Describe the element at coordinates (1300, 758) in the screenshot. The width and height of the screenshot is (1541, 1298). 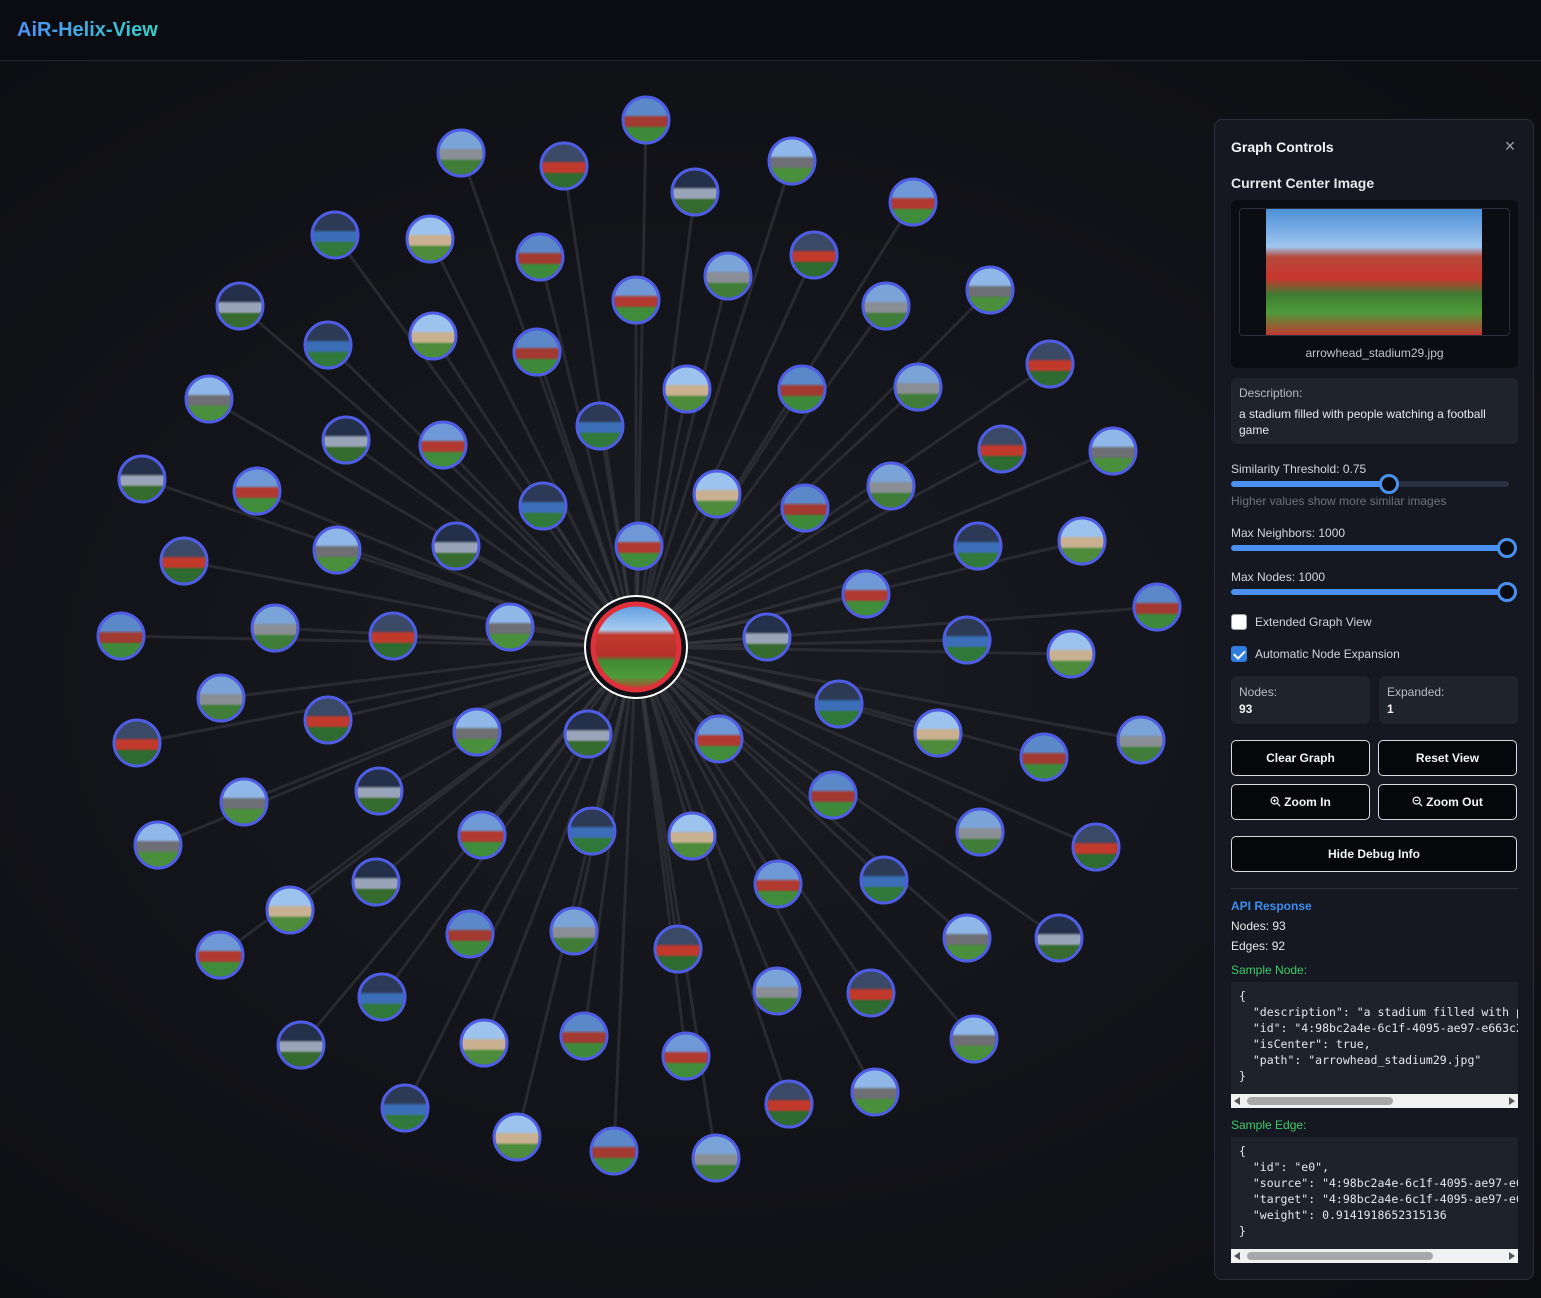
I see `clear-graph-button: Clear Graph` at that location.